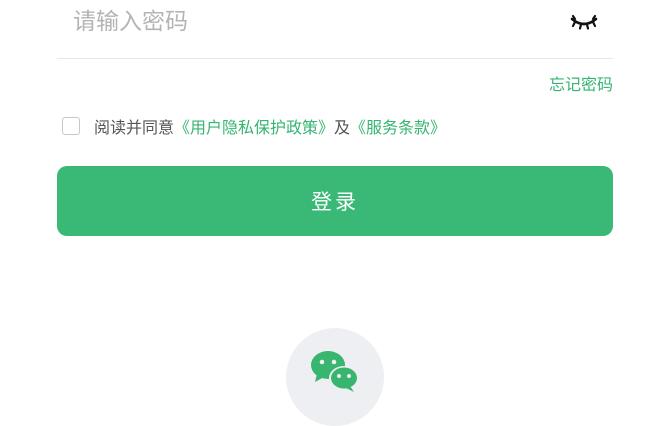  I want to click on password-input, so click(308, 22).